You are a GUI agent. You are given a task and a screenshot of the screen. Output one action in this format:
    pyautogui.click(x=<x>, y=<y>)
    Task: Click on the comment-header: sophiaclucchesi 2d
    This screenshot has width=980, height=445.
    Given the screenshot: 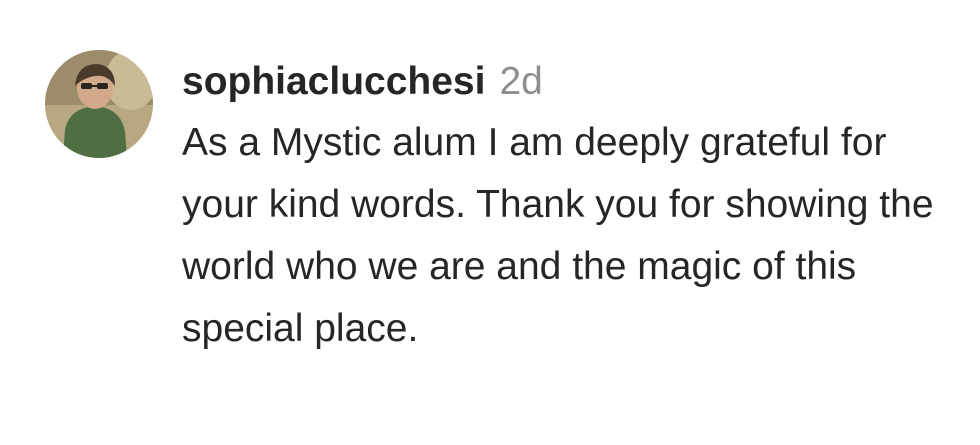 What is the action you would take?
    pyautogui.click(x=572, y=82)
    